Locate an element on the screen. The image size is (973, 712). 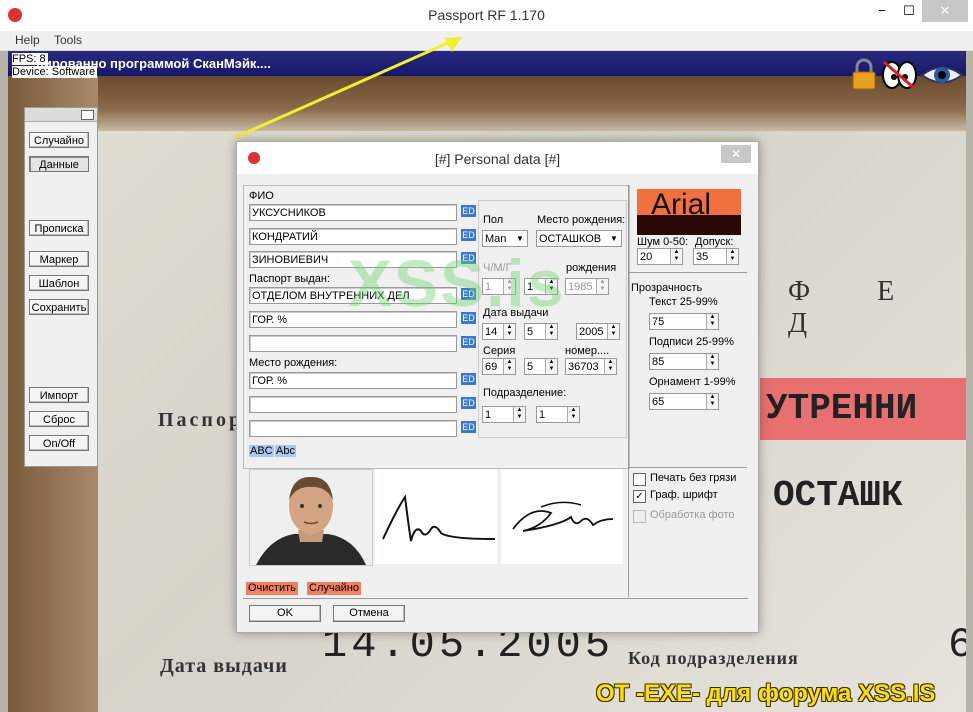
birthplace-1-ed-button: ED is located at coordinates (468, 379).